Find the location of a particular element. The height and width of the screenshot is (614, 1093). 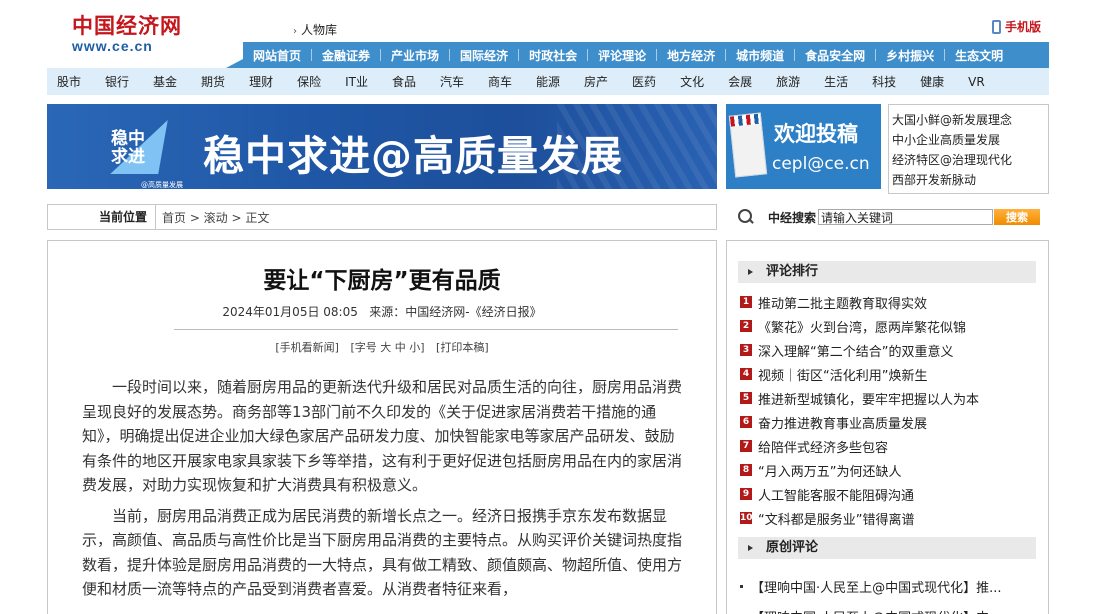

primary-nav-item: 生态文明 is located at coordinates (979, 55).